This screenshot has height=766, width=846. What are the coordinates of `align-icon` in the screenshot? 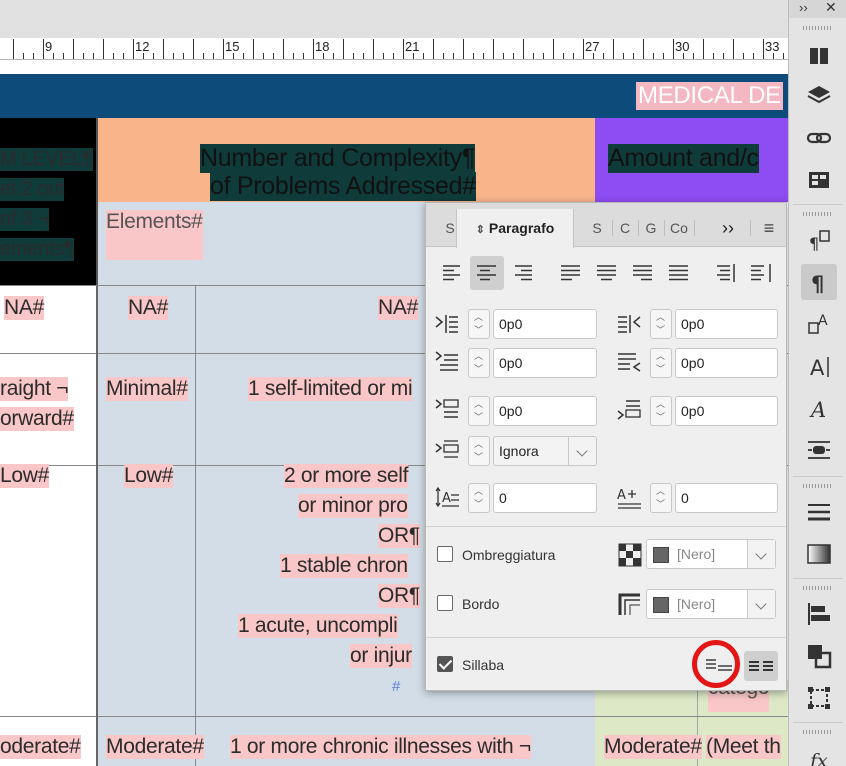 It's located at (819, 614).